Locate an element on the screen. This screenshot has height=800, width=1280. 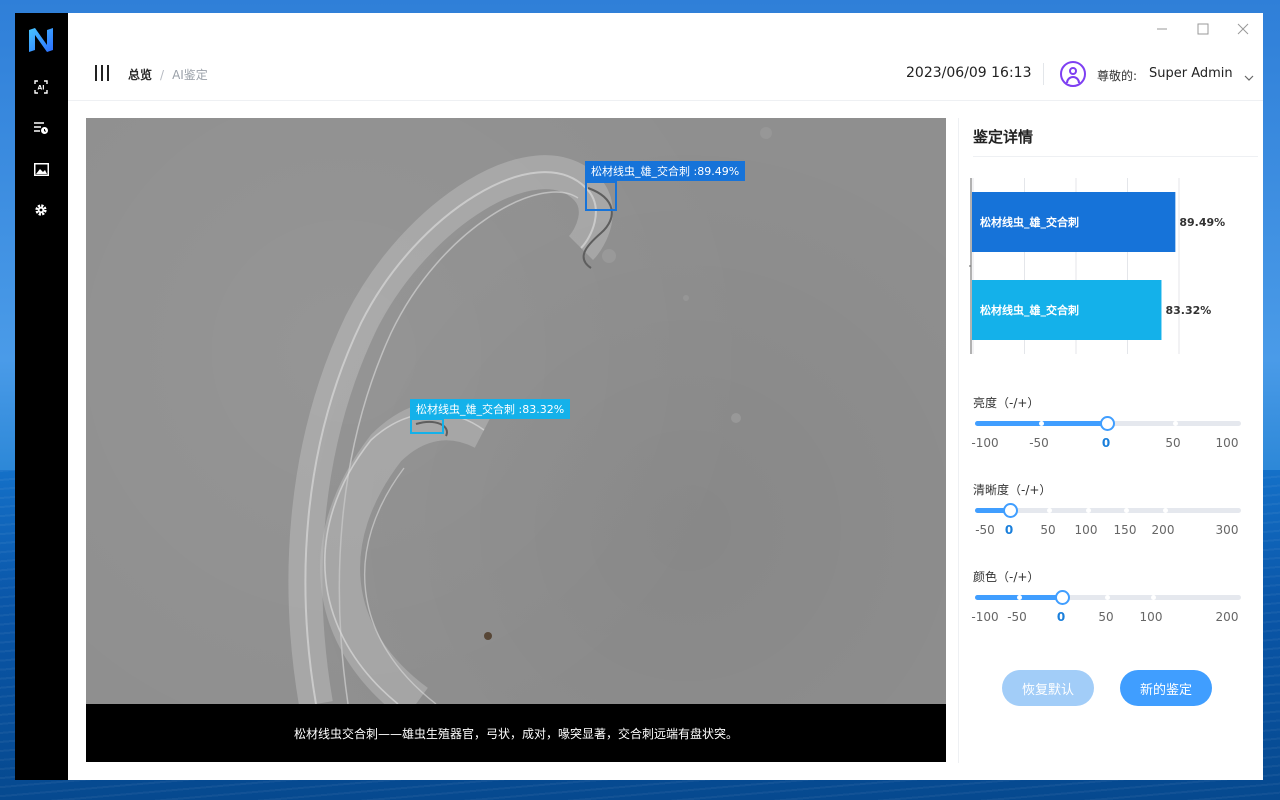
caption-text: 松材线虫交合刺——雄虫生殖器官，弓状，成对，喙突显著，交合刺远端有盘状突。 is located at coordinates (515, 733).